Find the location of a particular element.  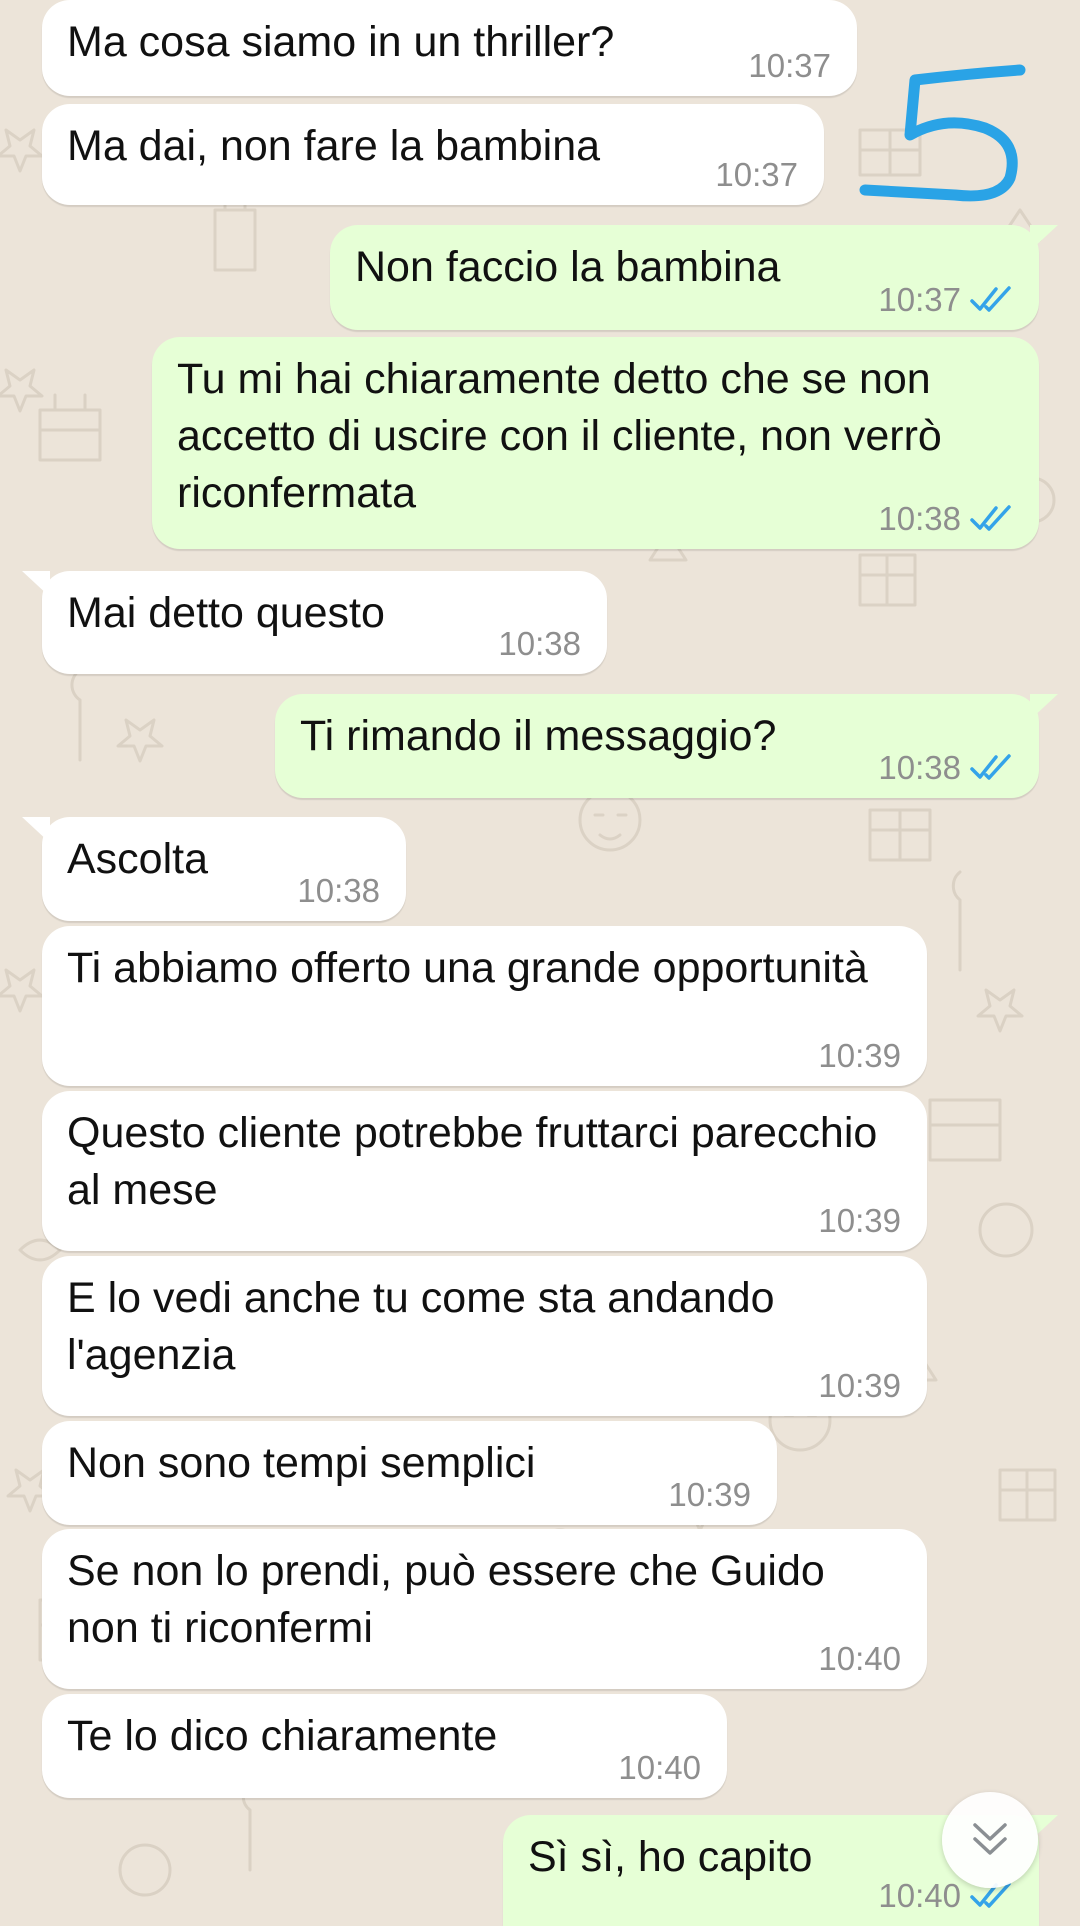

incoming-message: Mai detto questo 10:38 is located at coordinates (324, 622).